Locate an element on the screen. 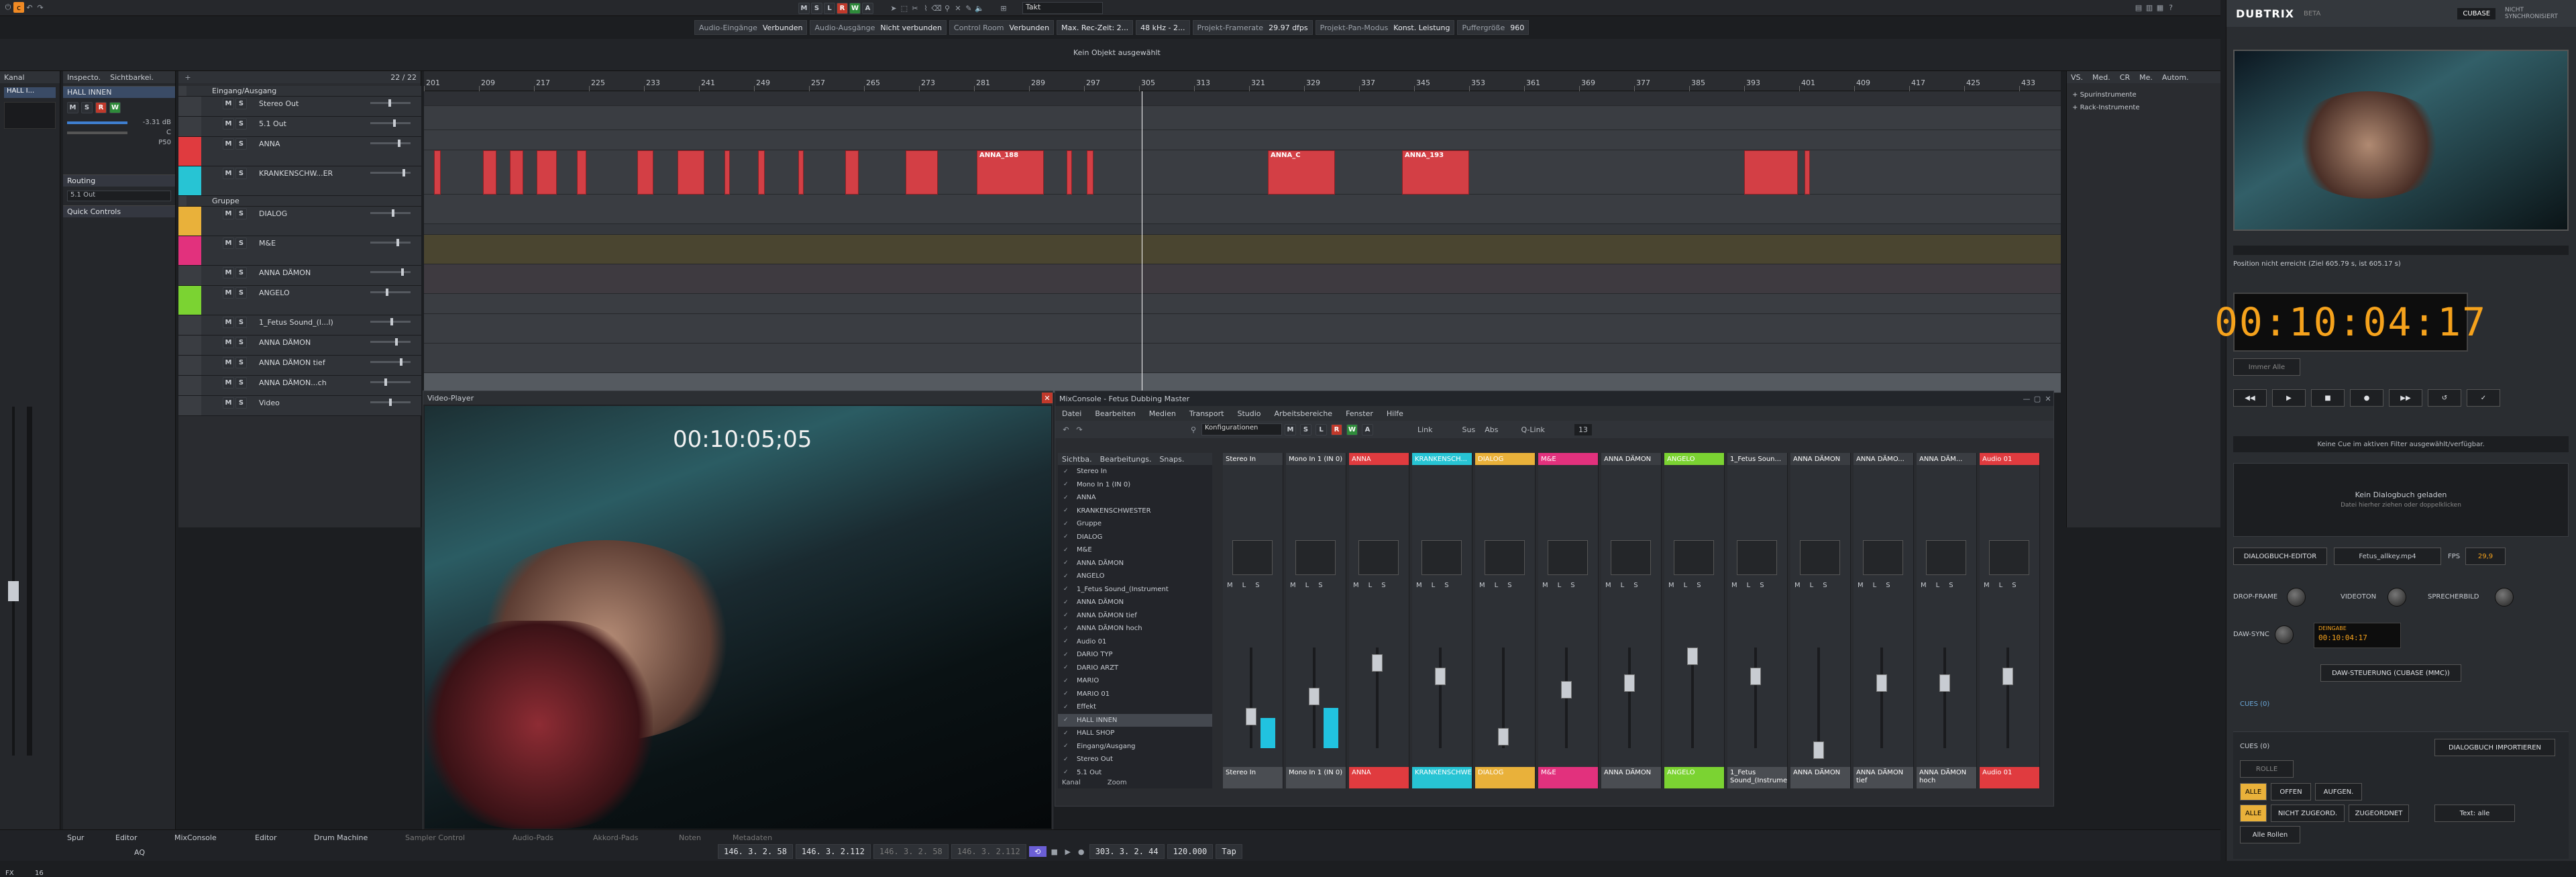 This screenshot has width=2576, height=877. tree-item: KRANKENSCHWESTER is located at coordinates (1135, 511).